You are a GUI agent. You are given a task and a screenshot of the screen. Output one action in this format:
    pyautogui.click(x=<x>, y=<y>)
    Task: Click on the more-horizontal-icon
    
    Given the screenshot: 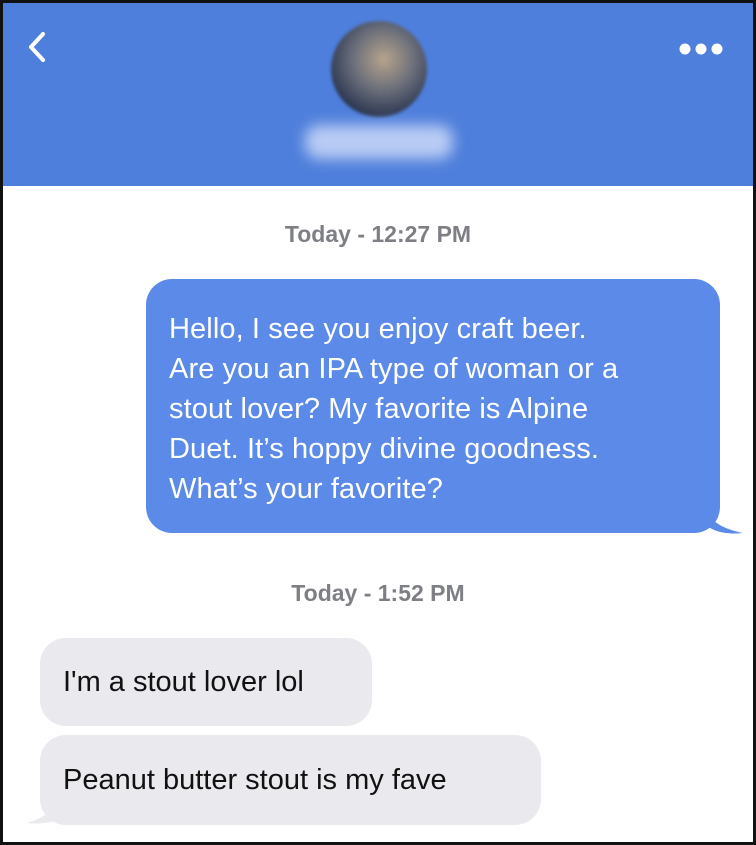 What is the action you would take?
    pyautogui.click(x=701, y=49)
    